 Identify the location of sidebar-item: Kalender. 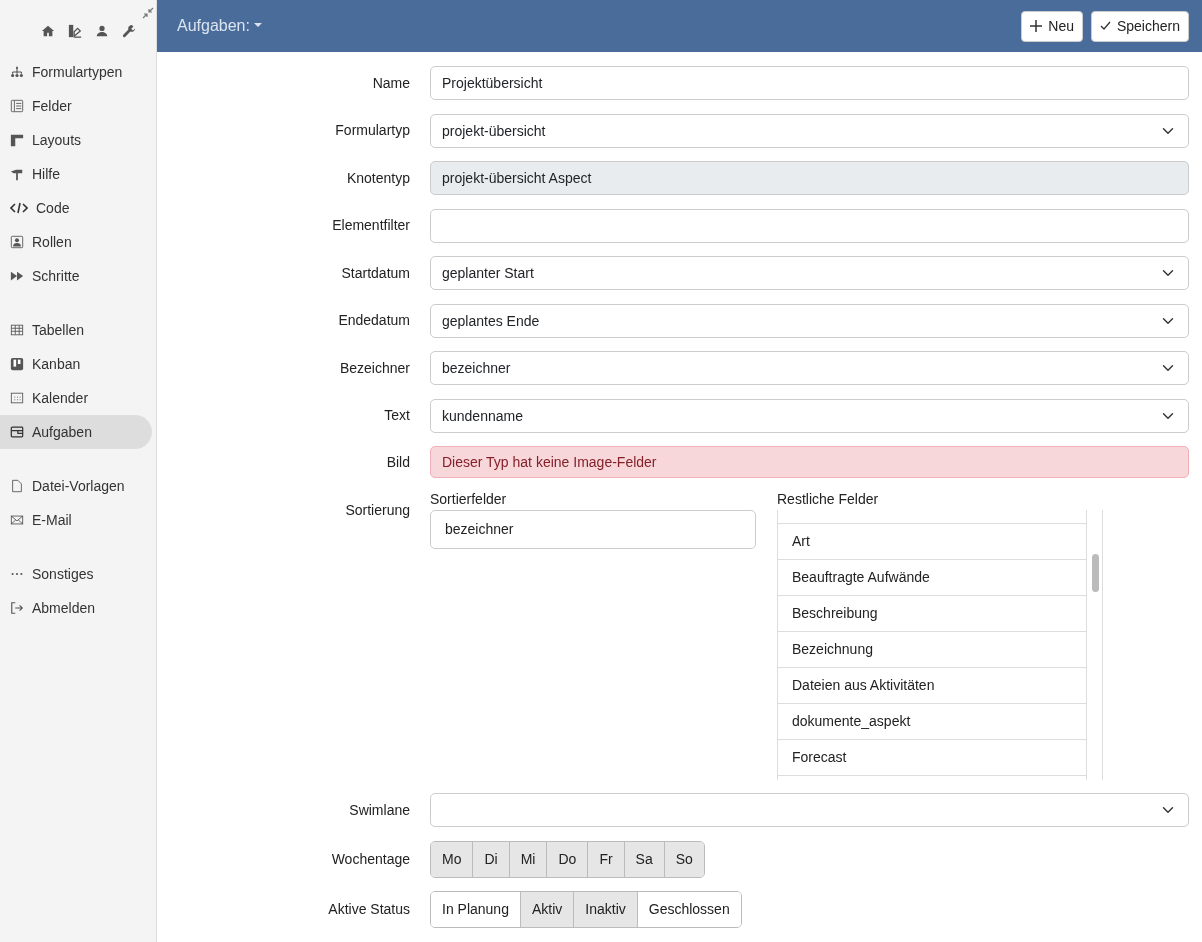
(76, 398).